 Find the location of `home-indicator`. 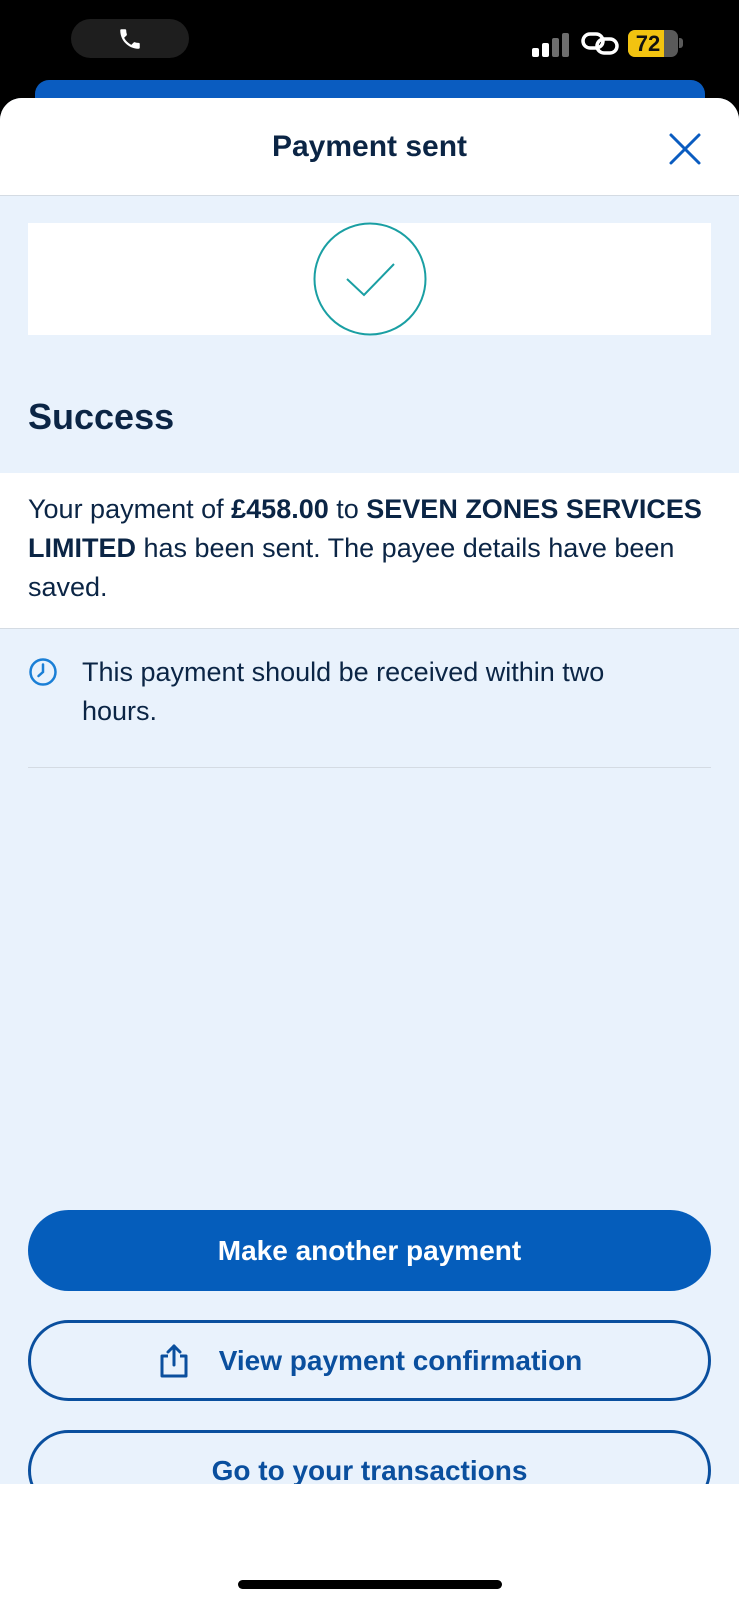

home-indicator is located at coordinates (370, 1584).